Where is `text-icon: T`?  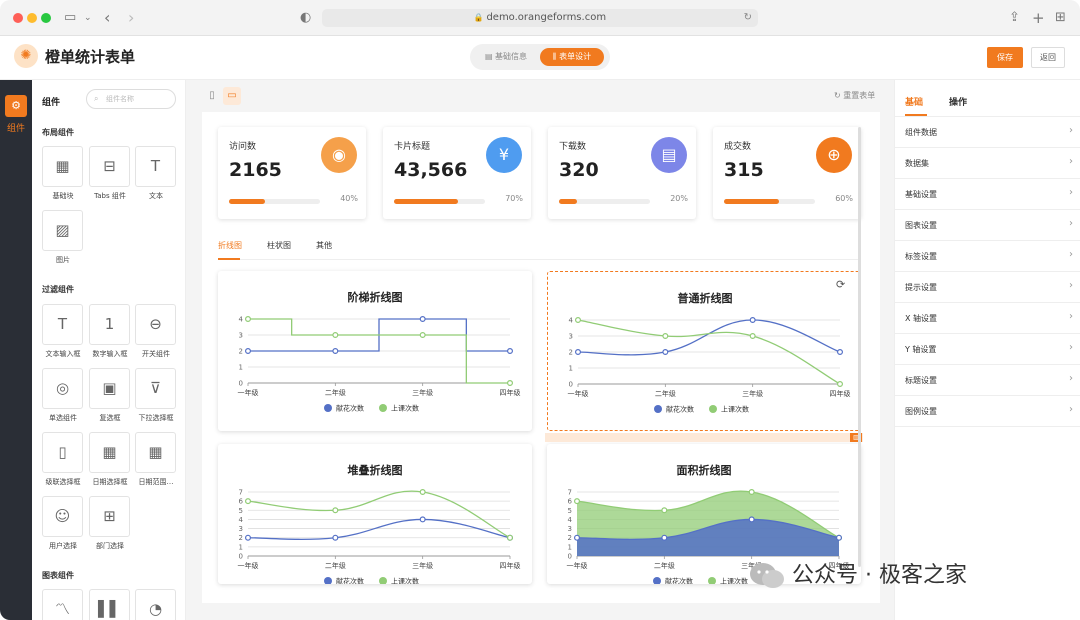
text-icon: T is located at coordinates (155, 166).